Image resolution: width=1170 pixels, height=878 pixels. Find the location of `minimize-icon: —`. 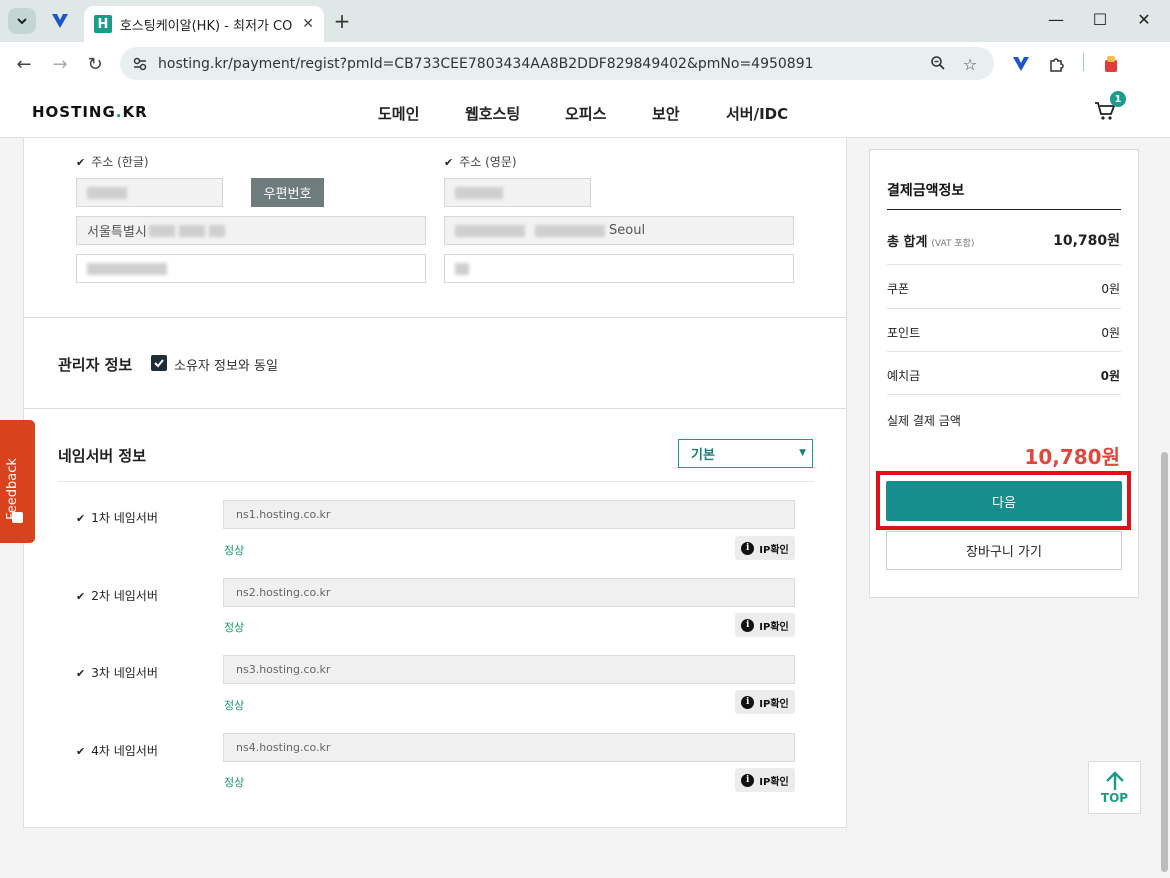

minimize-icon: — is located at coordinates (1056, 19).